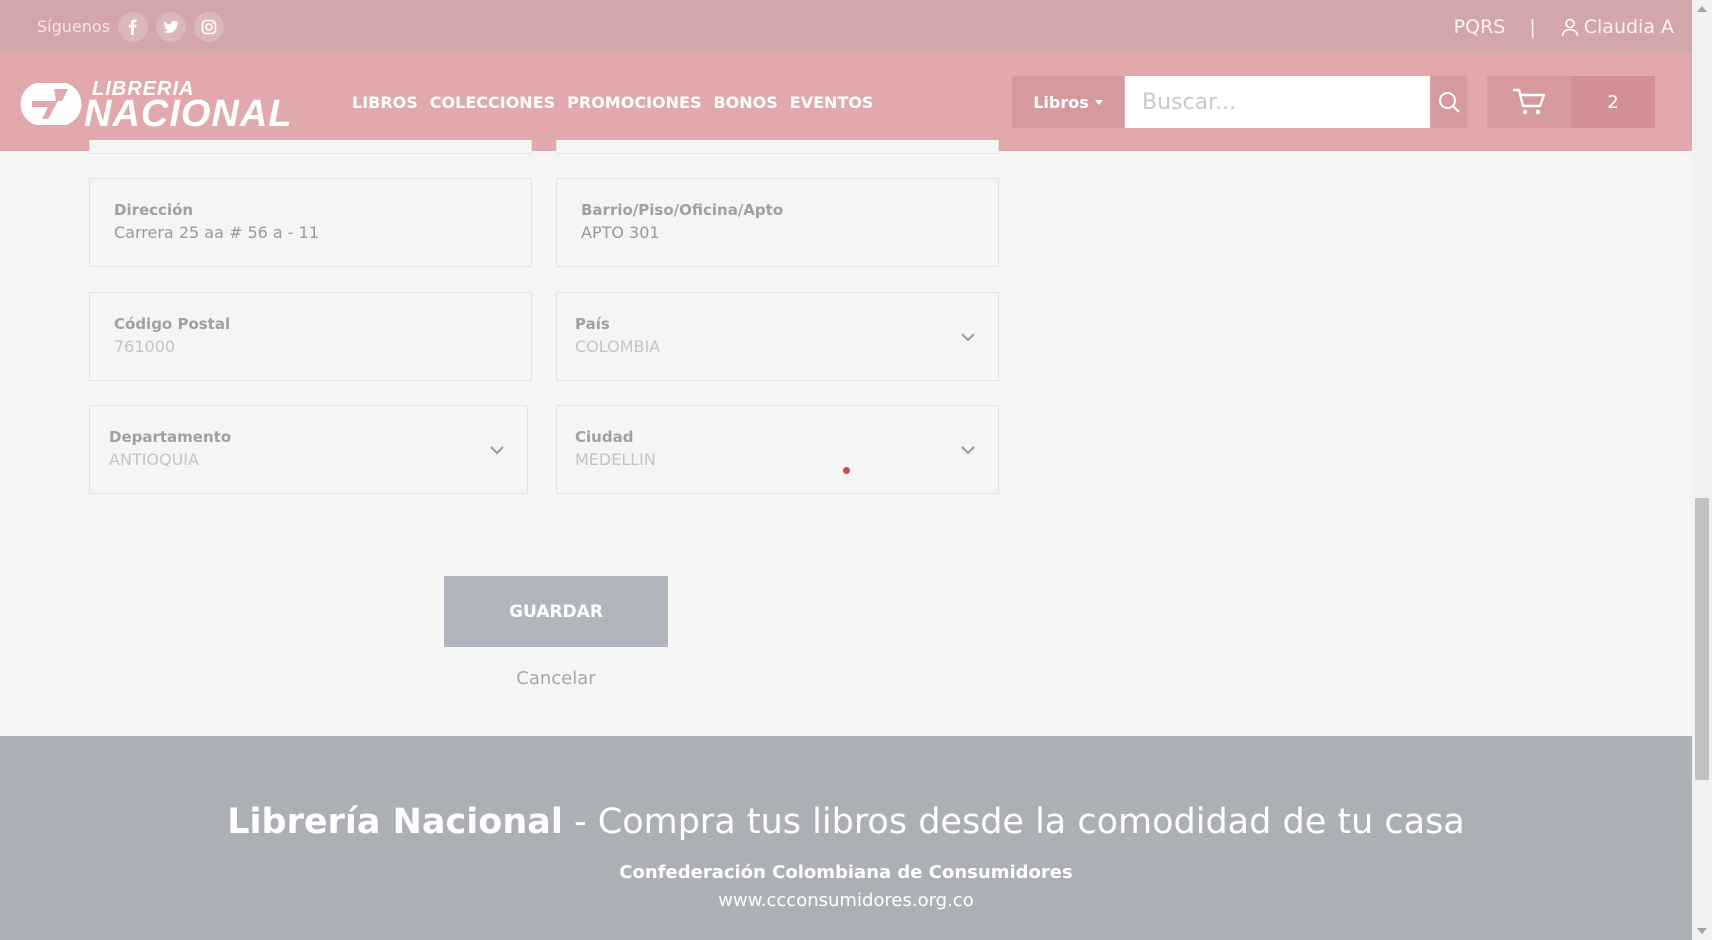 The width and height of the screenshot is (1712, 940). I want to click on top-right-links: PQRS | Claudia A, so click(1564, 26).